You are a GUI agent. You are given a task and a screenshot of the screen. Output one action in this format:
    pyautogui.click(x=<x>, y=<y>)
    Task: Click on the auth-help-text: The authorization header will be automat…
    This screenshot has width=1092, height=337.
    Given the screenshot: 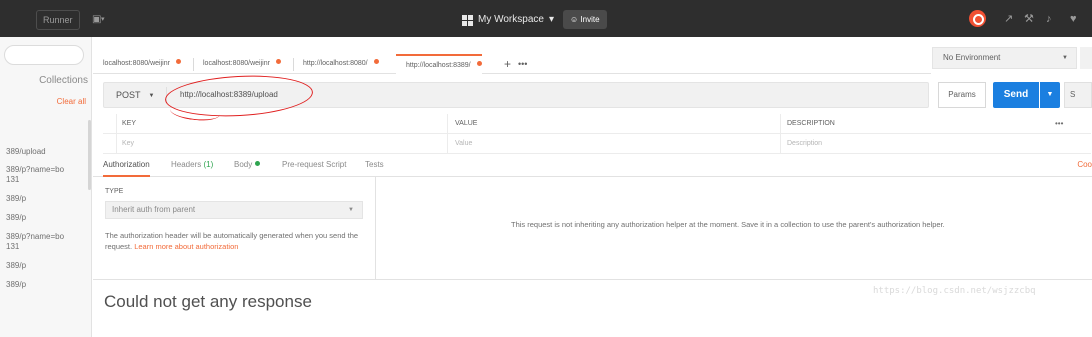 What is the action you would take?
    pyautogui.click(x=236, y=241)
    